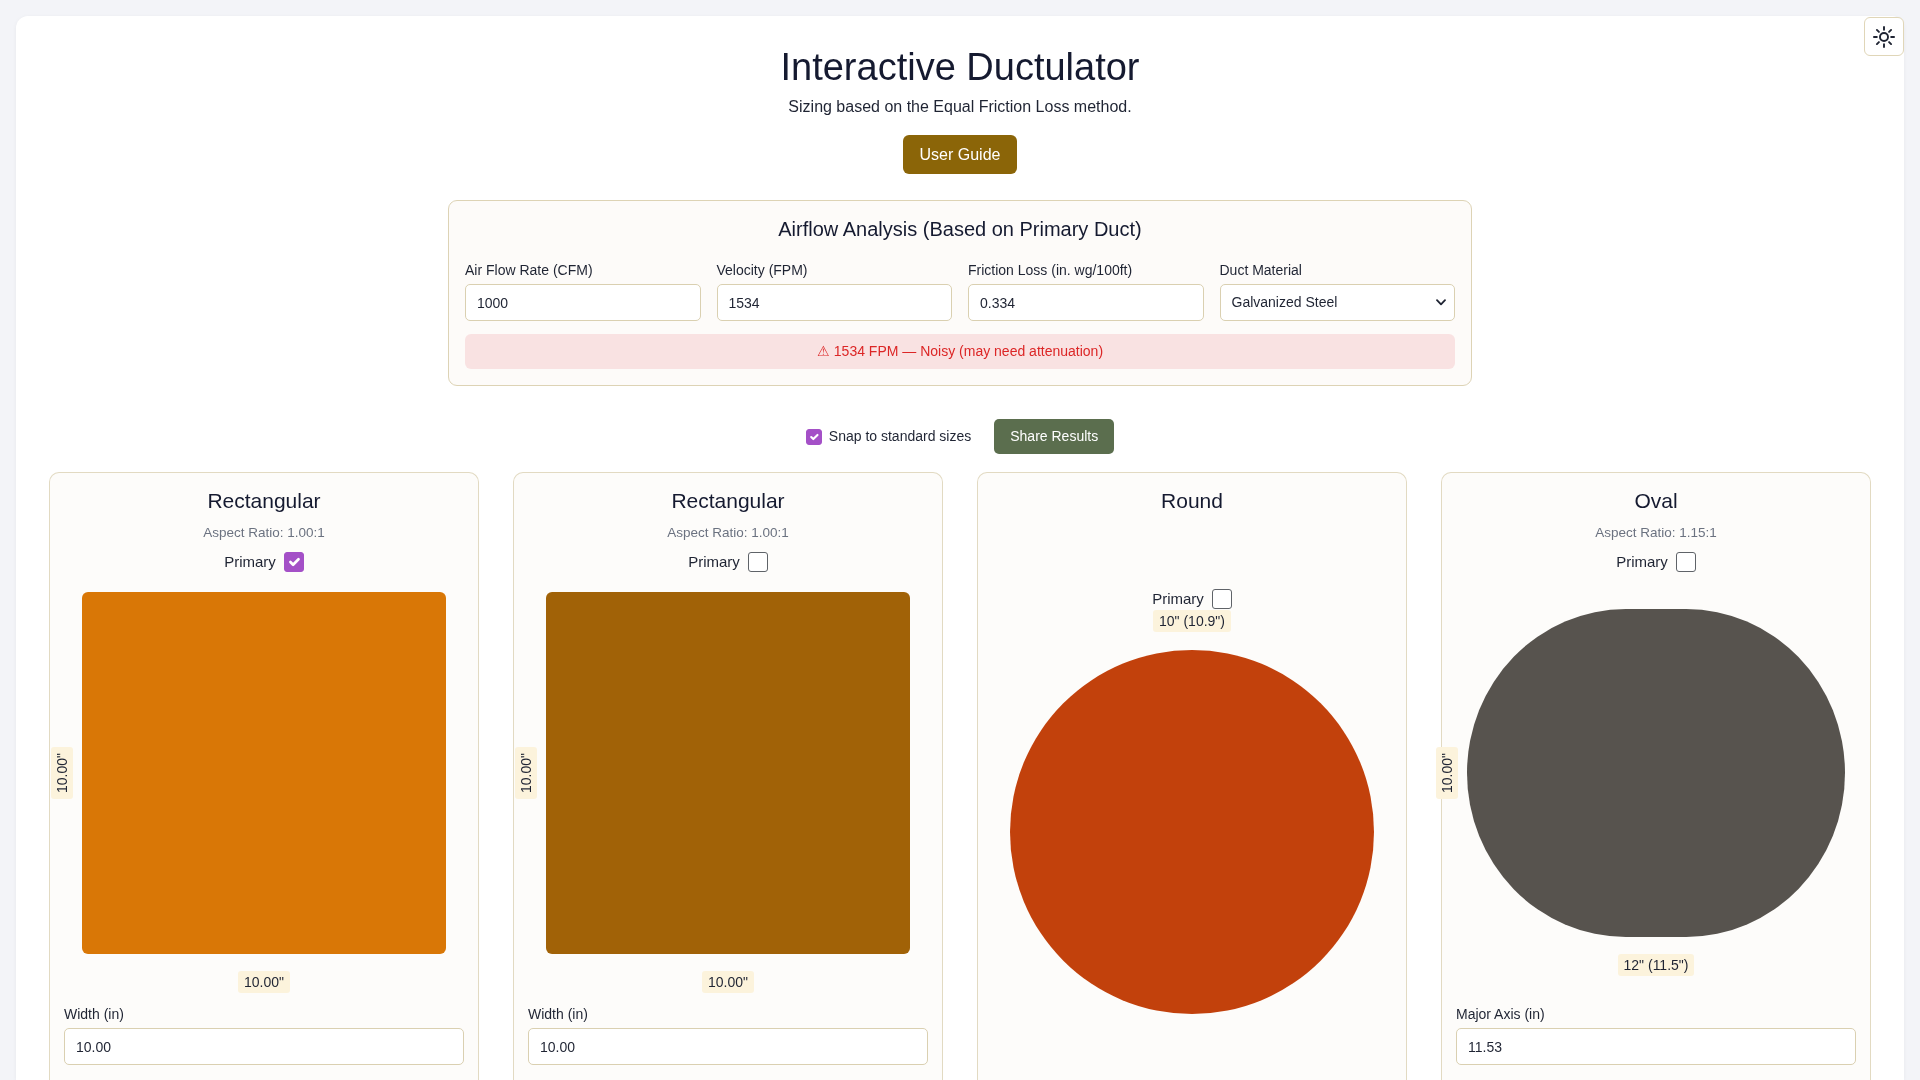 The width and height of the screenshot is (1920, 1080). What do you see at coordinates (583, 302) in the screenshot?
I see `input-field: 1000` at bounding box center [583, 302].